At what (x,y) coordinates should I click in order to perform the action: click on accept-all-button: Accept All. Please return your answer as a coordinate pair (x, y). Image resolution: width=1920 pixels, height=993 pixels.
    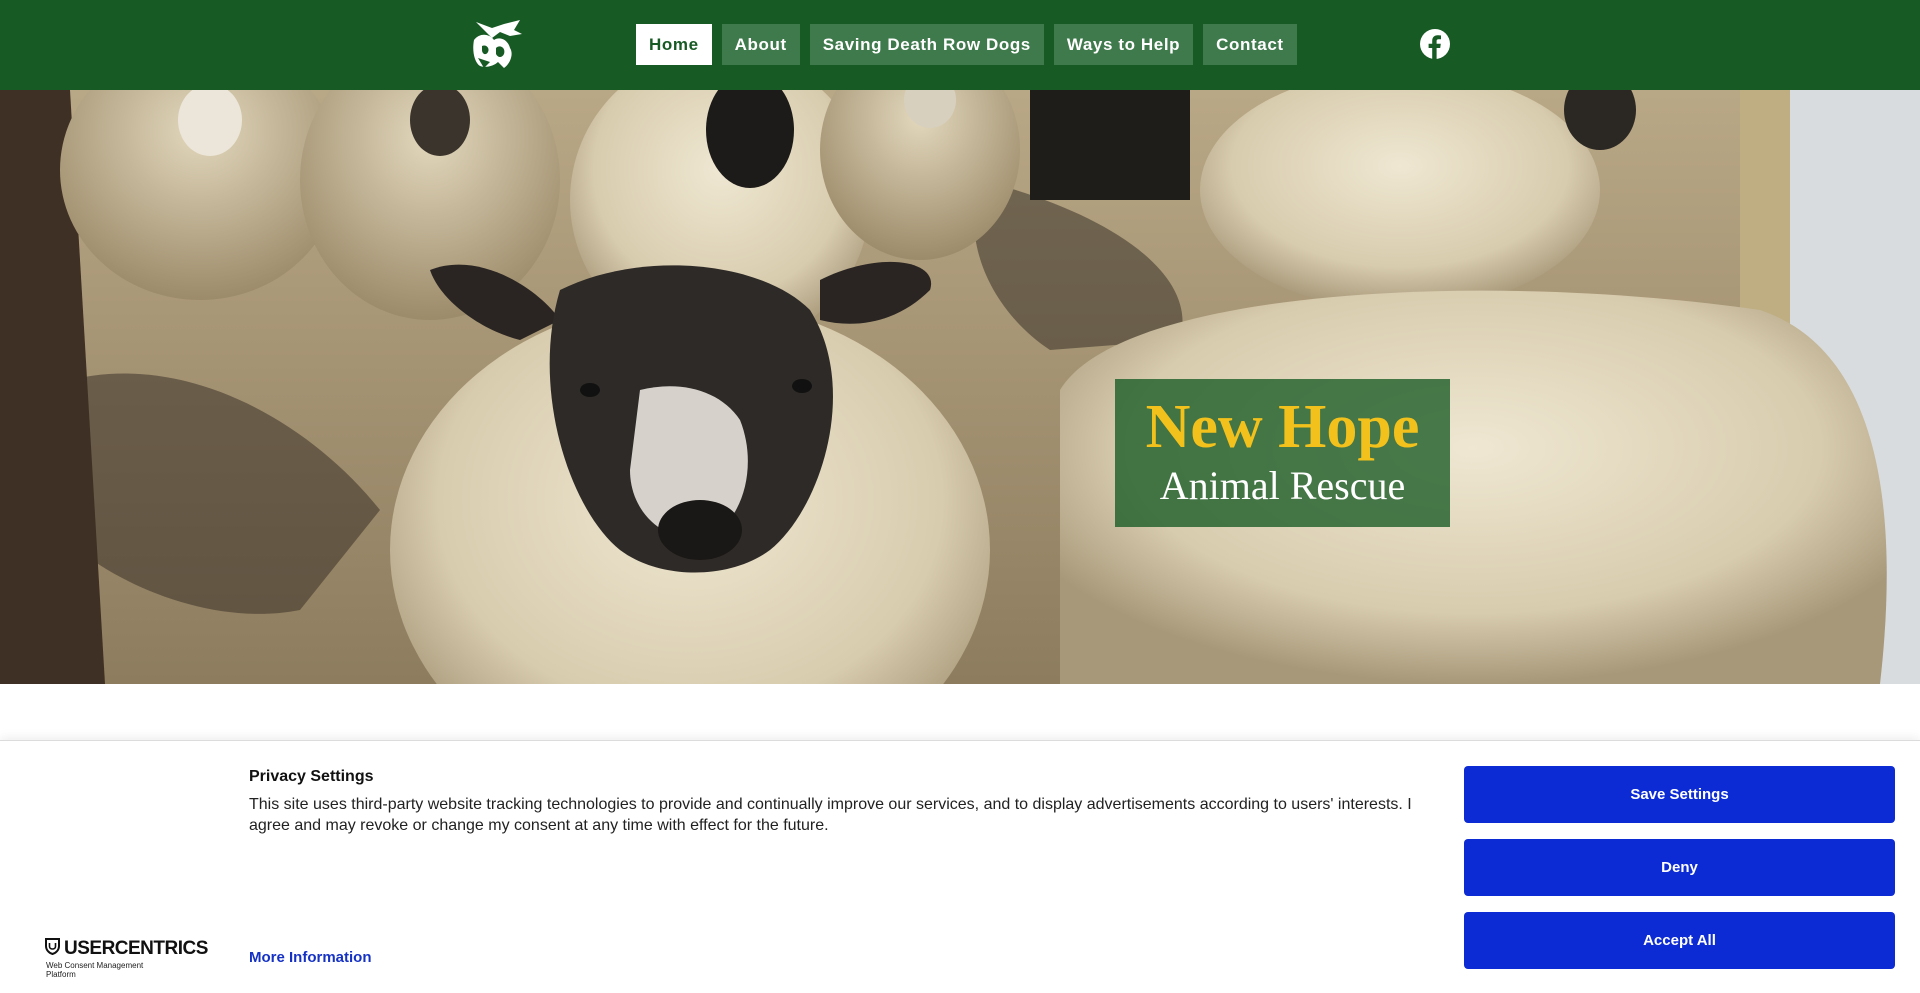
    Looking at the image, I should click on (1679, 940).